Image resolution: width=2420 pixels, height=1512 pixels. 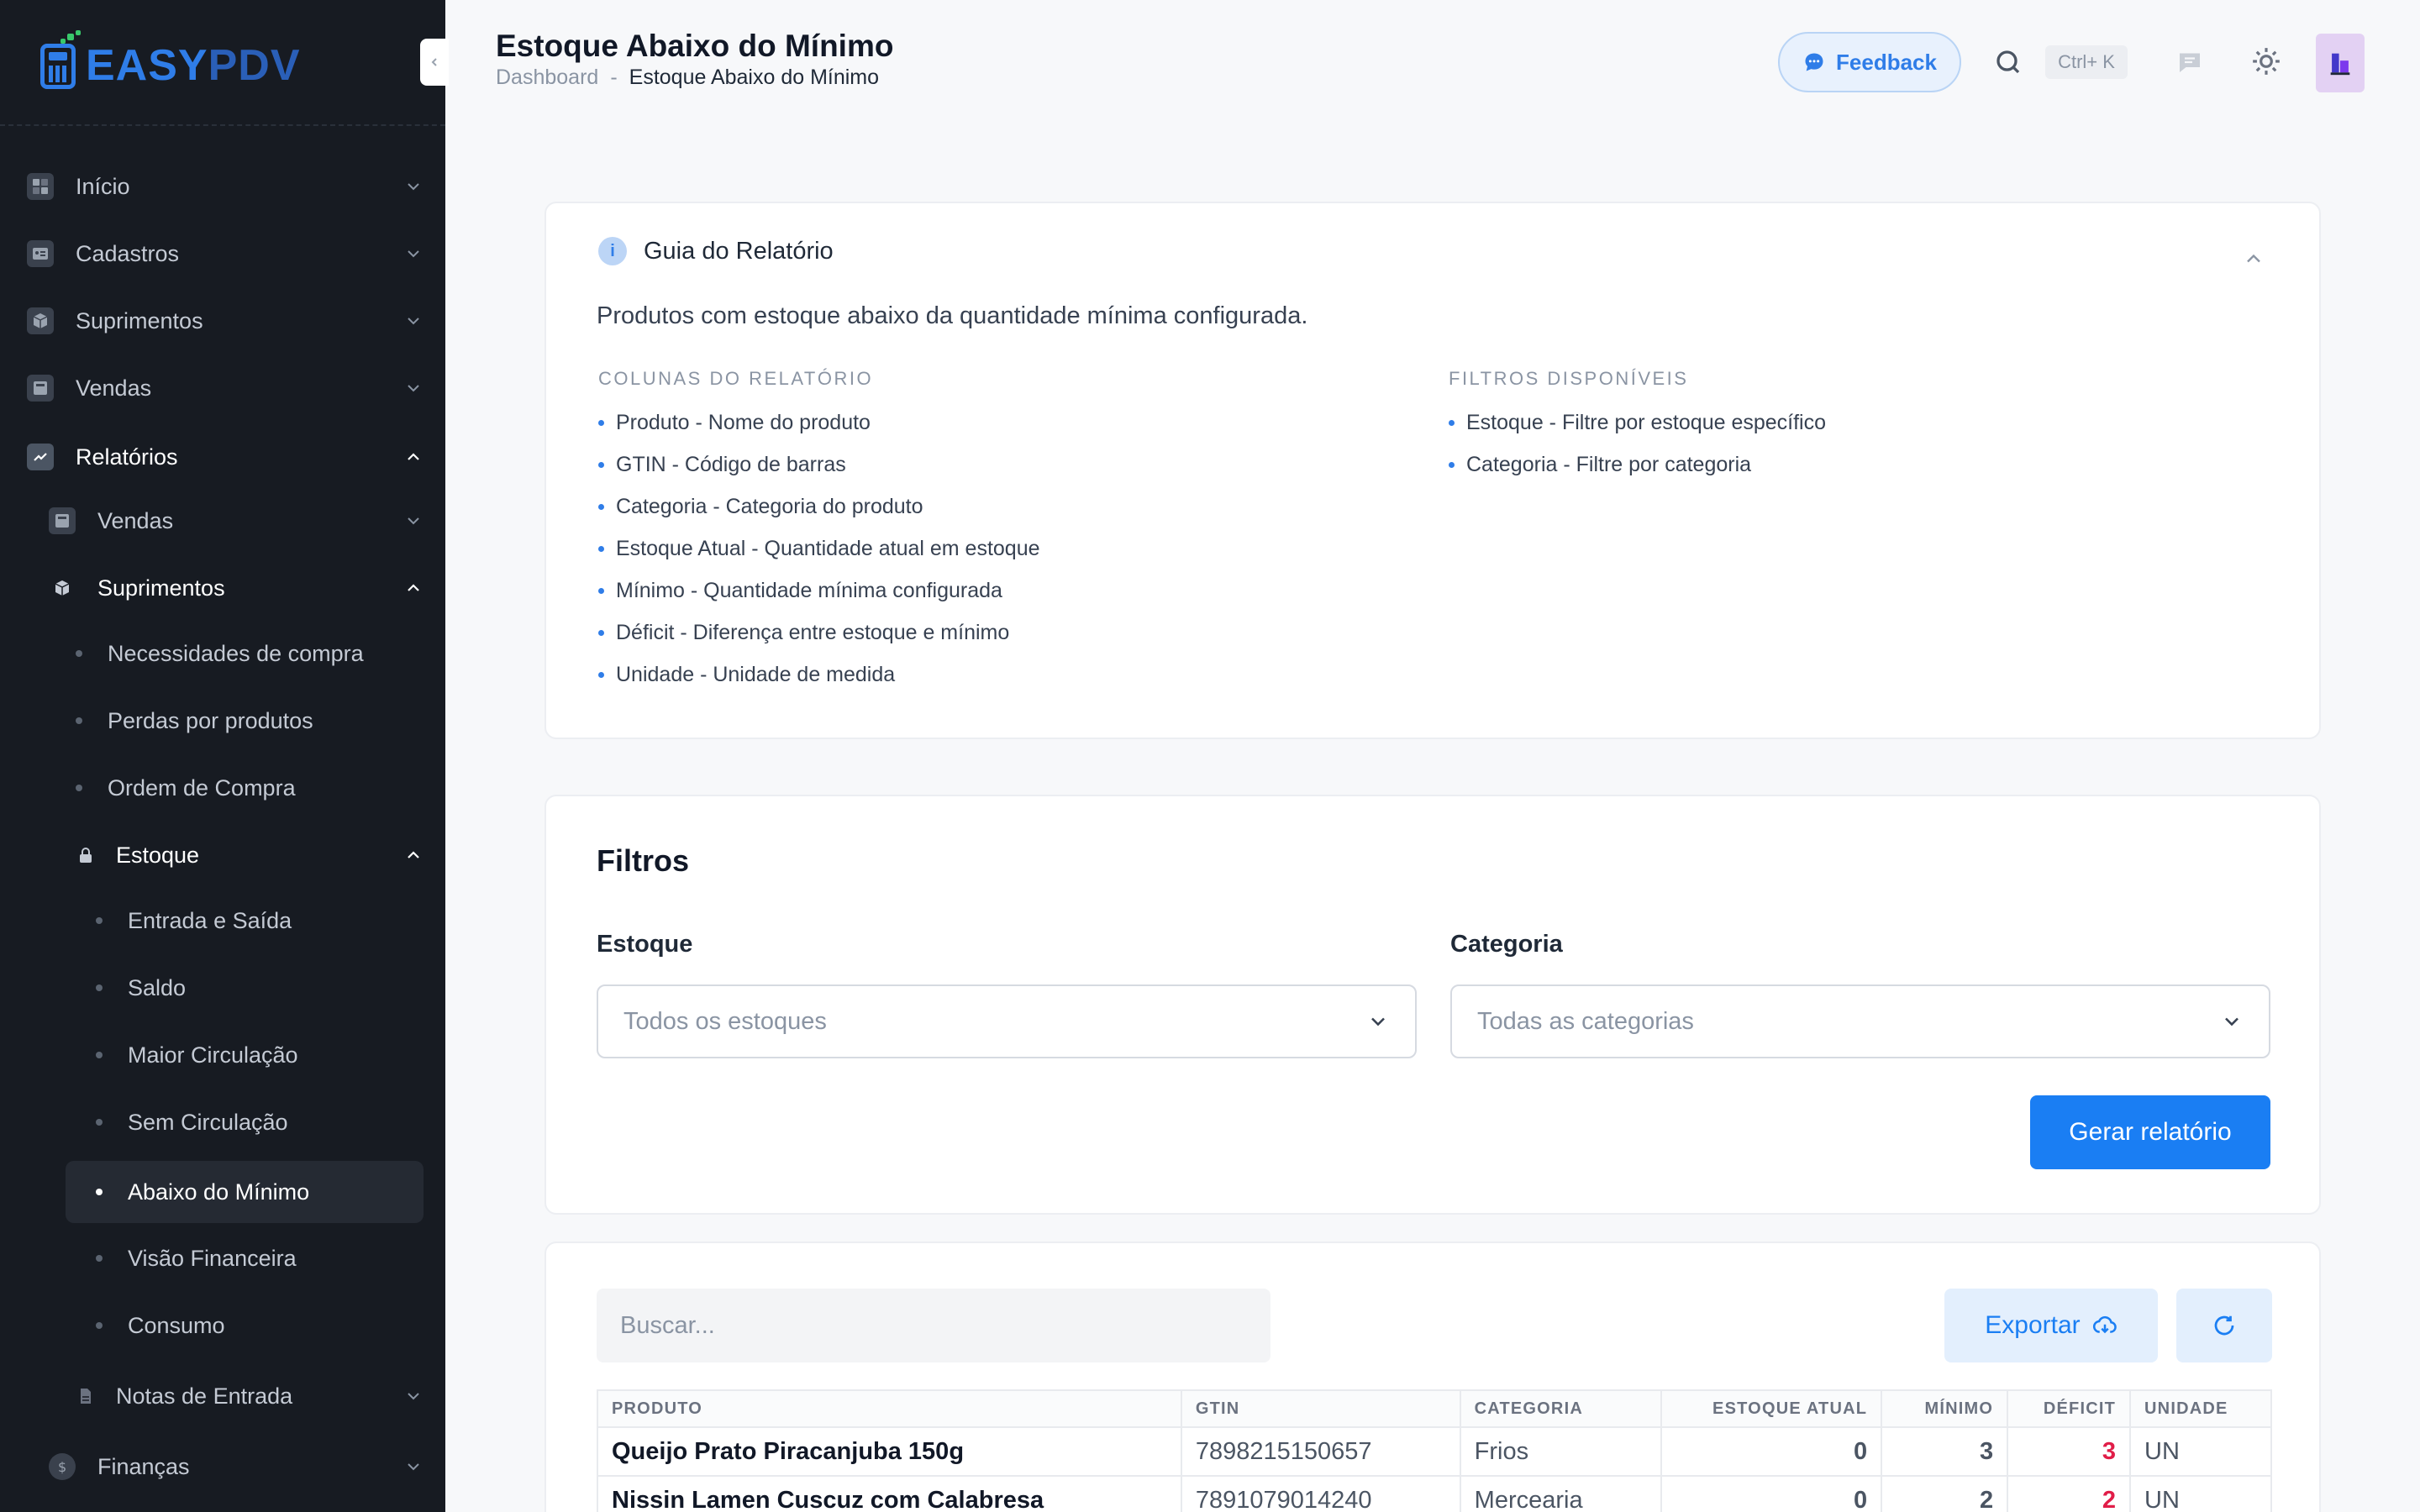 What do you see at coordinates (1320, 1408) in the screenshot?
I see `column-header-gtin: GTIN` at bounding box center [1320, 1408].